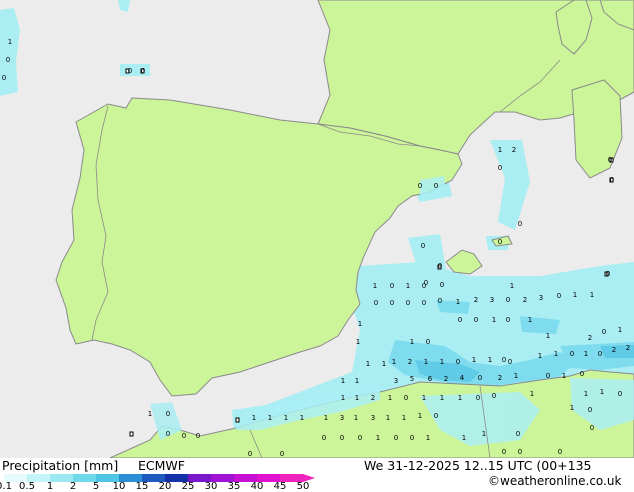  Describe the element at coordinates (478, 465) in the screenshot. I see `valid-time: We 31-12-2025 12..15 UTC (00+135` at that location.